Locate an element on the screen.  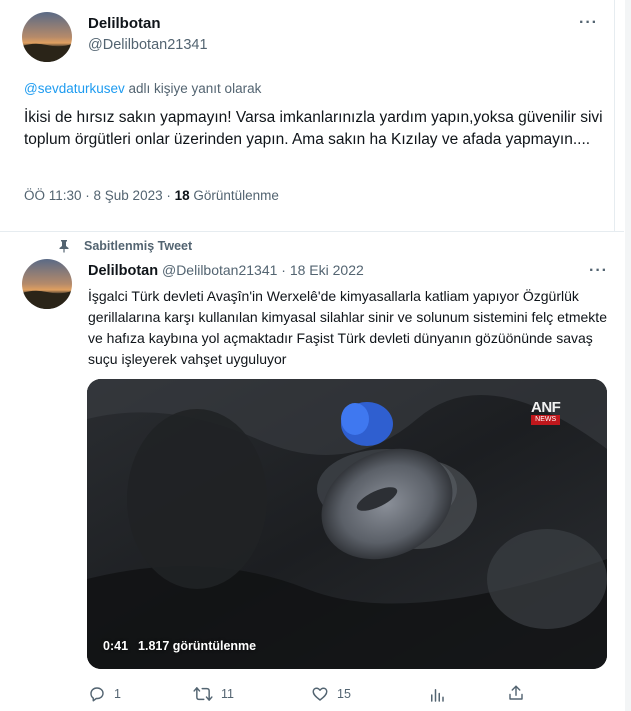
share-icon is located at coordinates (516, 692).